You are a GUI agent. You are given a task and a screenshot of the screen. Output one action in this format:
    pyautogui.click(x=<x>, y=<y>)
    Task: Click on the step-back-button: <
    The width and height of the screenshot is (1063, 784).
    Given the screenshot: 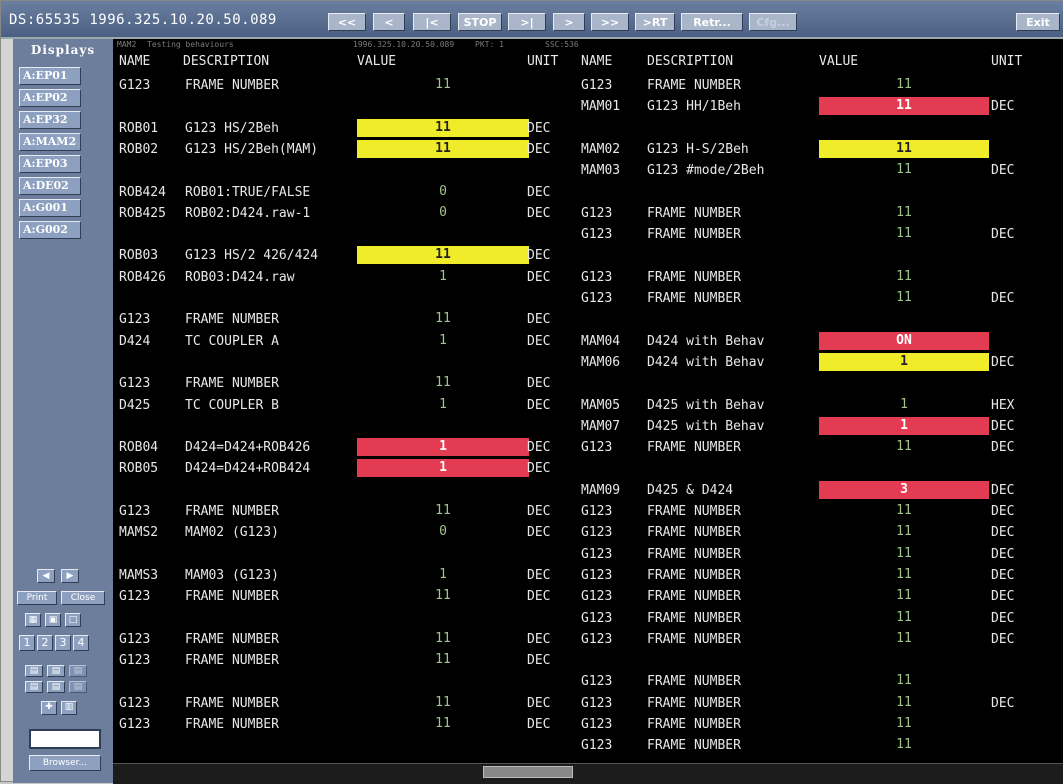 What is the action you would take?
    pyautogui.click(x=389, y=22)
    